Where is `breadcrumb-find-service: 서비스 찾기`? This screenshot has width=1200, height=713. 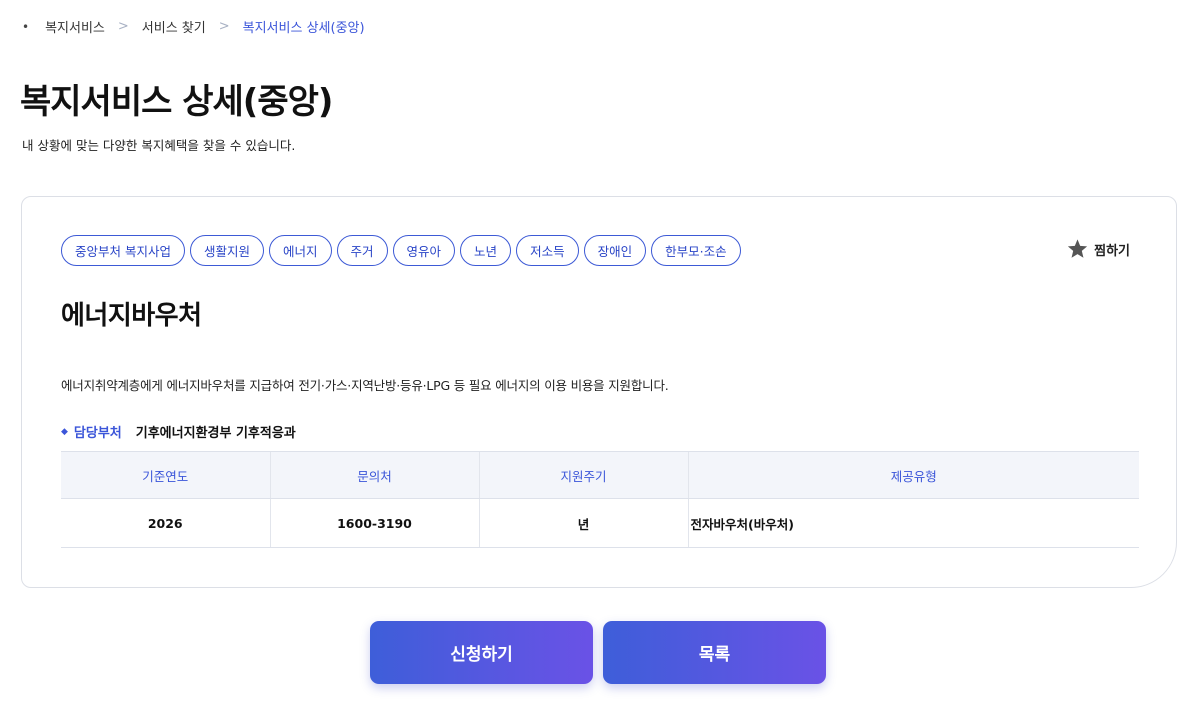 breadcrumb-find-service: 서비스 찾기 is located at coordinates (174, 26).